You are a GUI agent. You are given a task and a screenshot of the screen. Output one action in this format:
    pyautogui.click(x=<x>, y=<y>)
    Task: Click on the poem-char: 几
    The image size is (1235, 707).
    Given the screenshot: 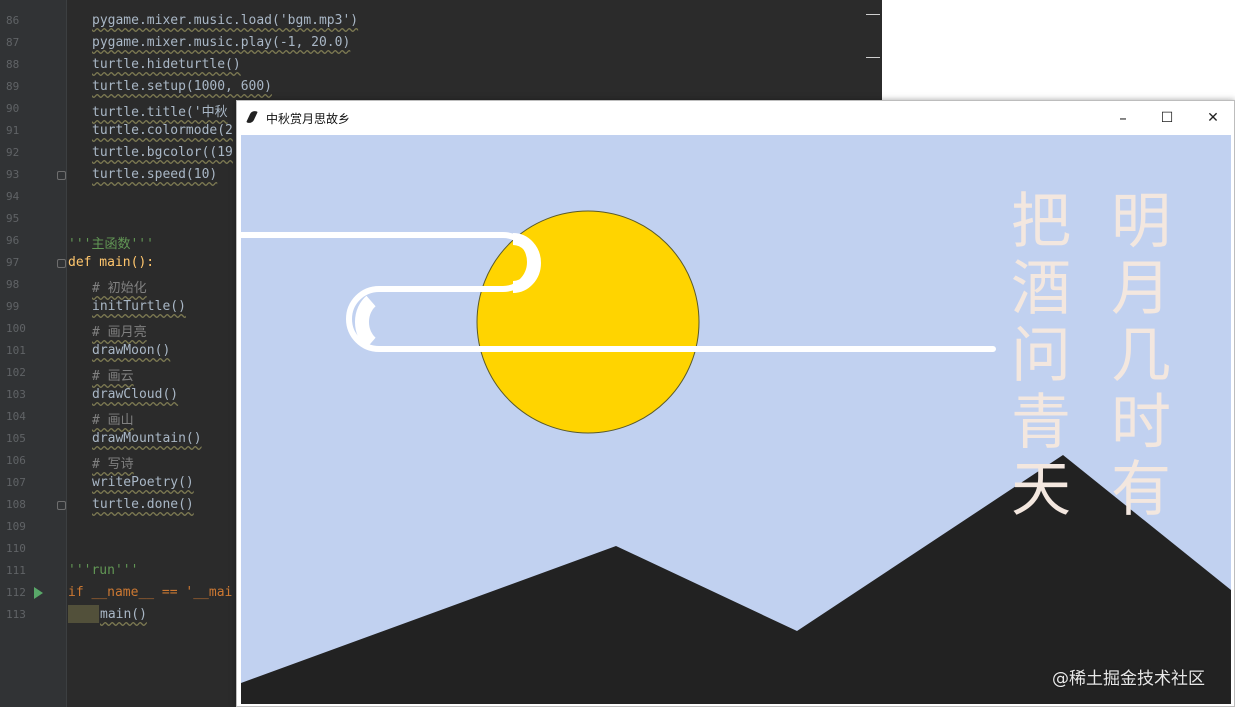 What is the action you would take?
    pyautogui.click(x=1141, y=356)
    